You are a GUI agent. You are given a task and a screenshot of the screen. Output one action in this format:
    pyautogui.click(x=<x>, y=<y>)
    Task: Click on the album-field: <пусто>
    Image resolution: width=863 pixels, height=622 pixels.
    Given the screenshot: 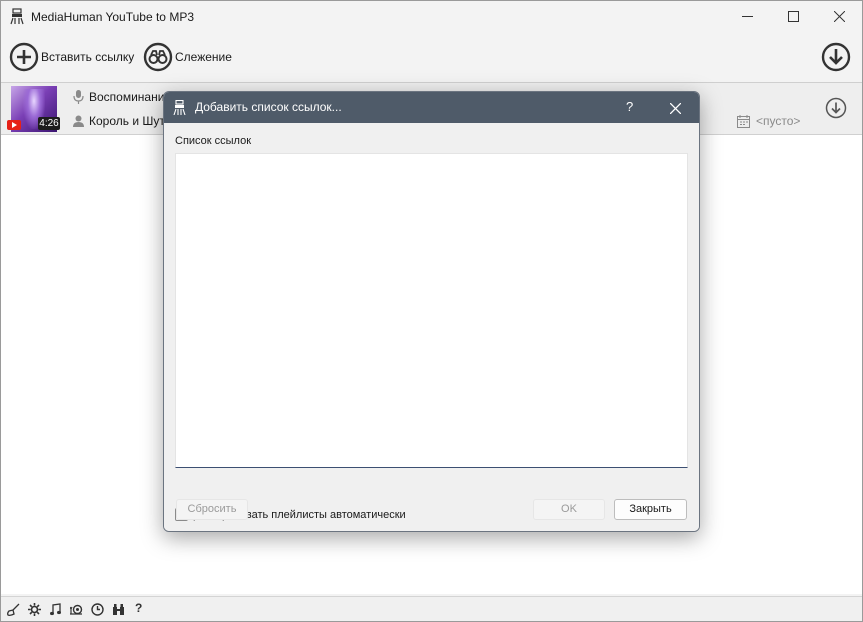 What is the action you would take?
    pyautogui.click(x=768, y=121)
    